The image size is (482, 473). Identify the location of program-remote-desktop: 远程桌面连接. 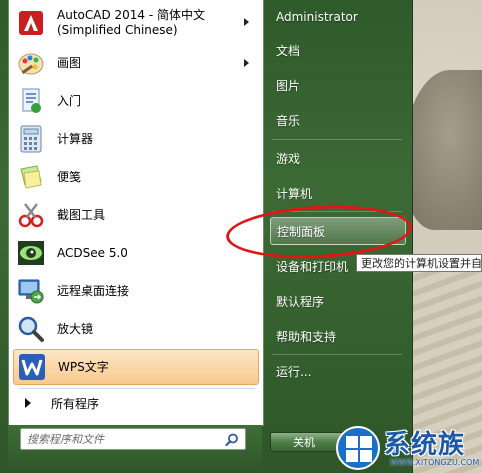
(136, 291).